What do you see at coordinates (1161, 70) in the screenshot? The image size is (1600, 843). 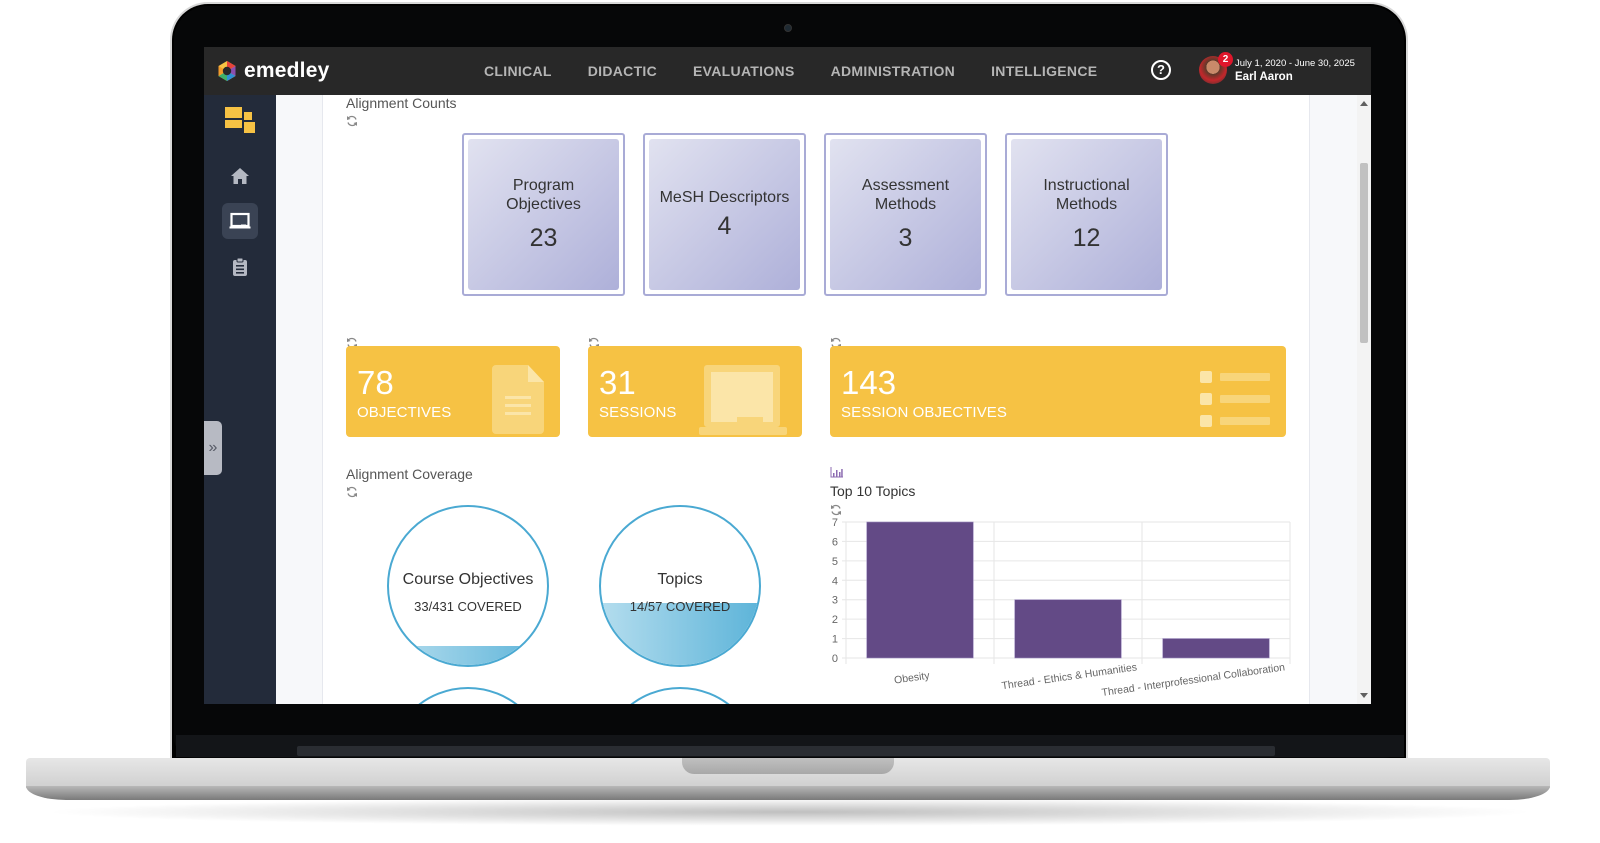 I see `help-icon: ?` at bounding box center [1161, 70].